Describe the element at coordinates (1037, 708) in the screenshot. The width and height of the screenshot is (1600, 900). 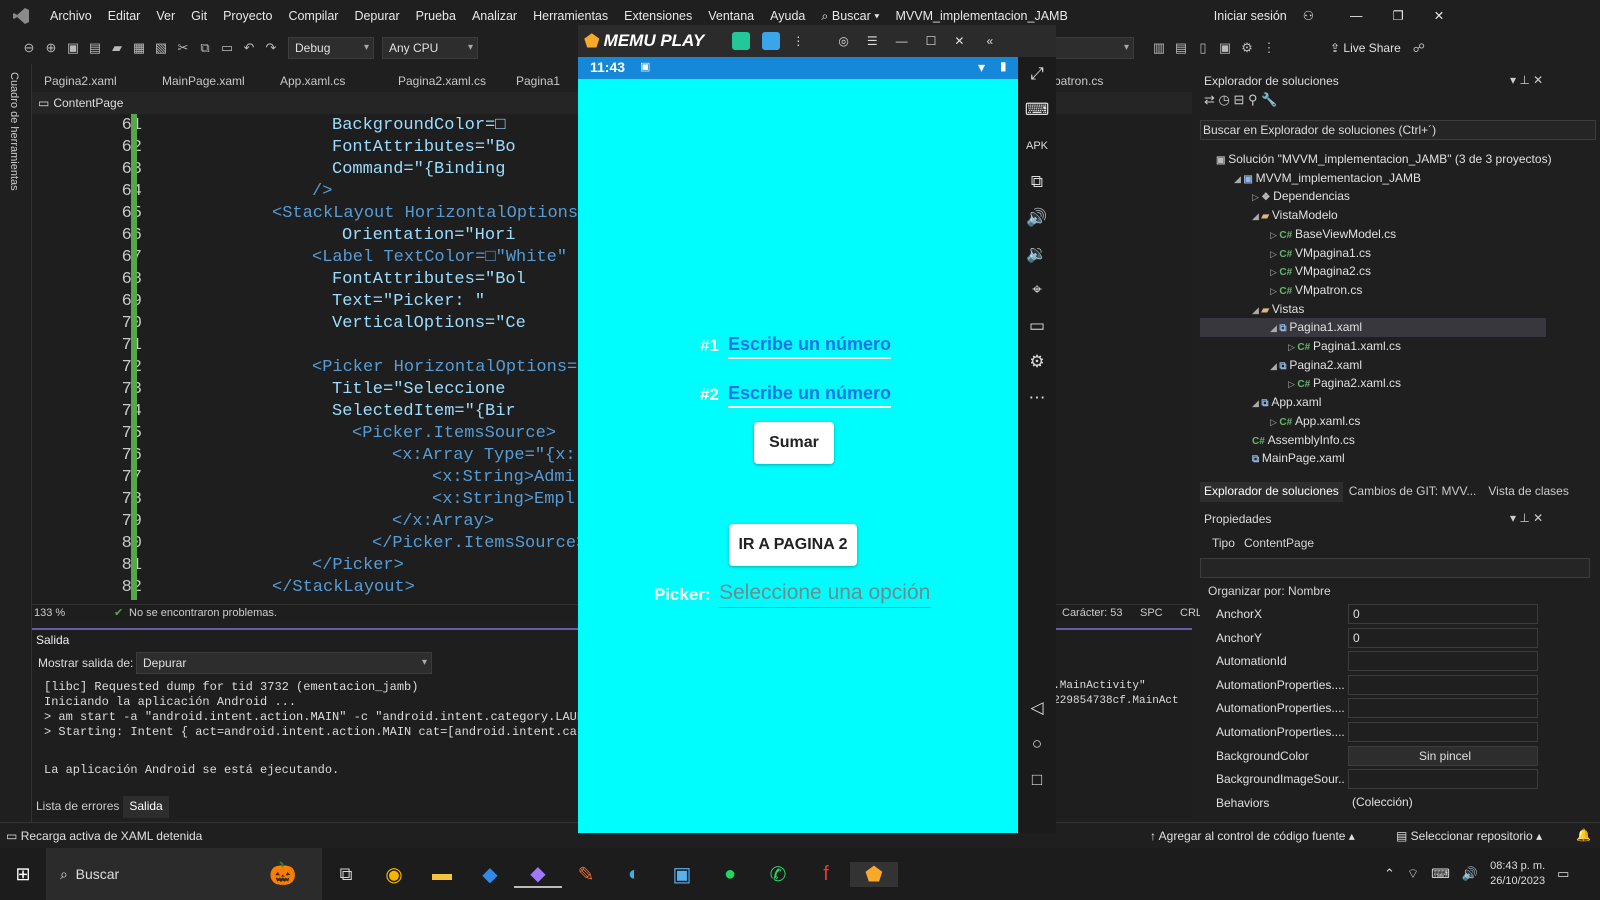
I see `android-back-icon: ◁` at that location.